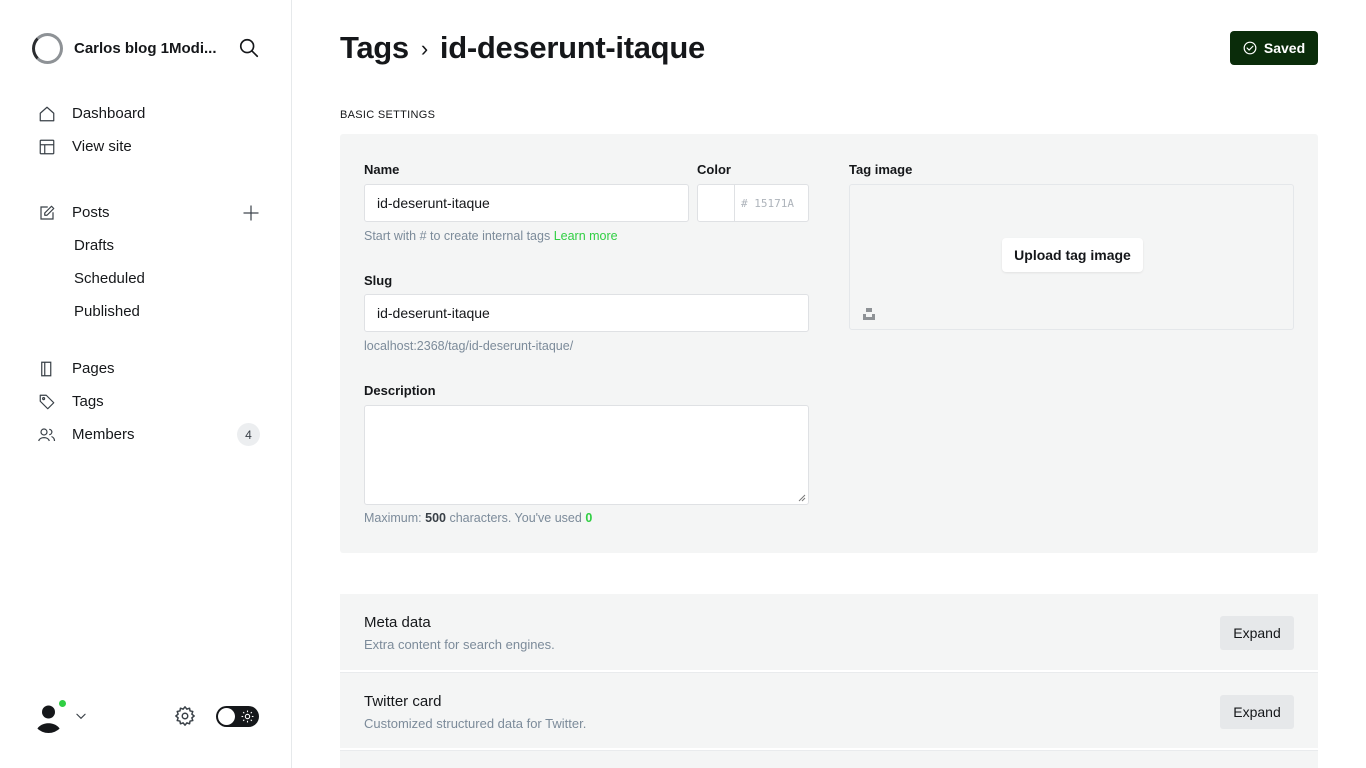 Image resolution: width=1366 pixels, height=768 pixels. What do you see at coordinates (146, 434) in the screenshot?
I see `nav-item-members: Members 4` at bounding box center [146, 434].